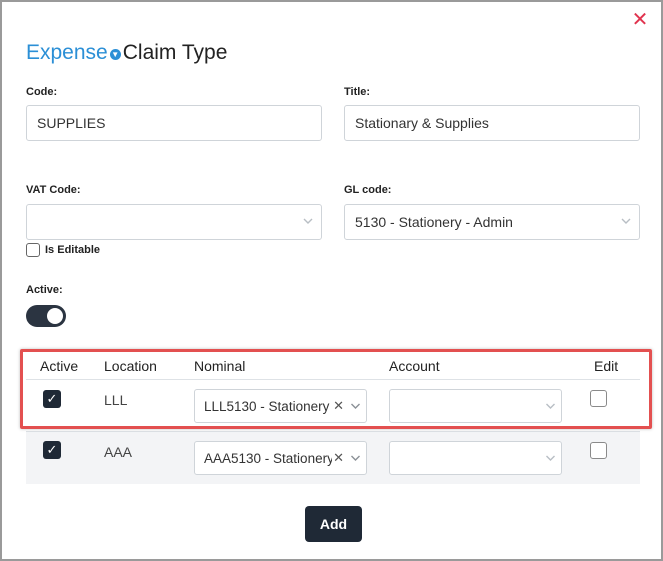 The width and height of the screenshot is (663, 561). I want to click on gl-code-label: GL code:, so click(368, 190).